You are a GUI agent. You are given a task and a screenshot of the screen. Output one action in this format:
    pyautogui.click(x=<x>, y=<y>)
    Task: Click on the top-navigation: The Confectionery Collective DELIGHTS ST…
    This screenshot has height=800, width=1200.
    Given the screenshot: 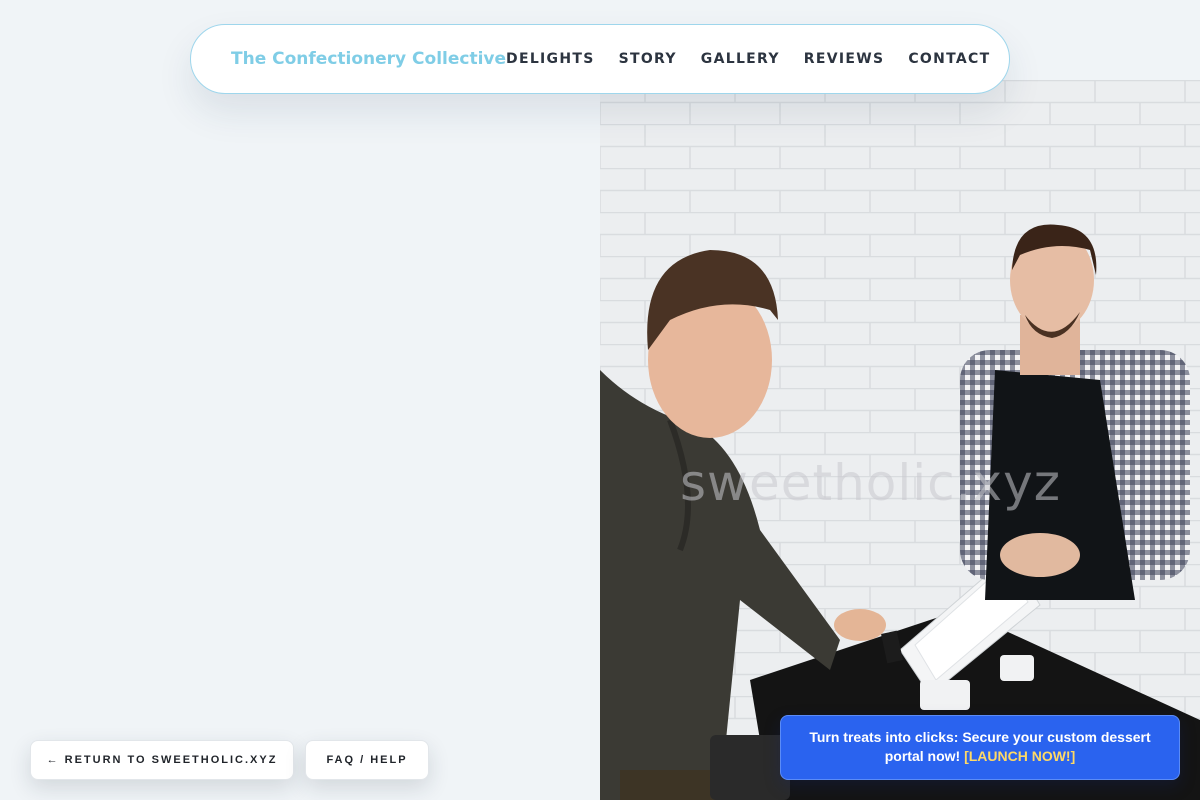 What is the action you would take?
    pyautogui.click(x=600, y=59)
    